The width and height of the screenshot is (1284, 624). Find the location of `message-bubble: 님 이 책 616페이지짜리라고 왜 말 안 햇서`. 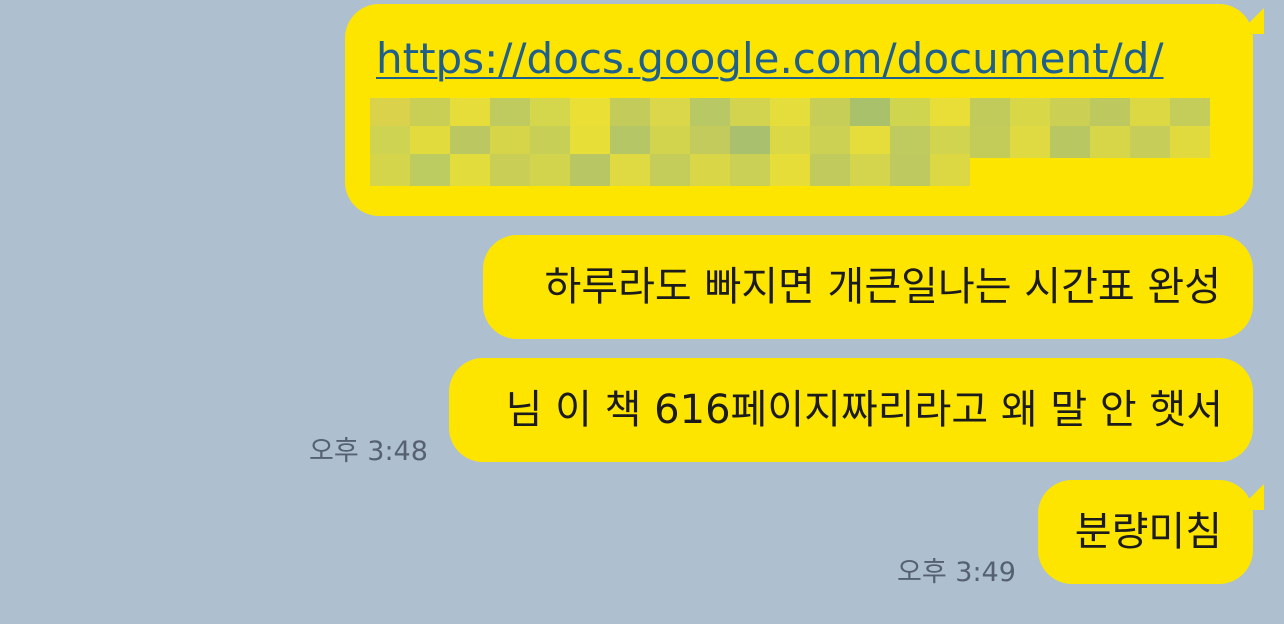

message-bubble: 님 이 책 616페이지짜리라고 왜 말 안 햇서 is located at coordinates (851, 410).